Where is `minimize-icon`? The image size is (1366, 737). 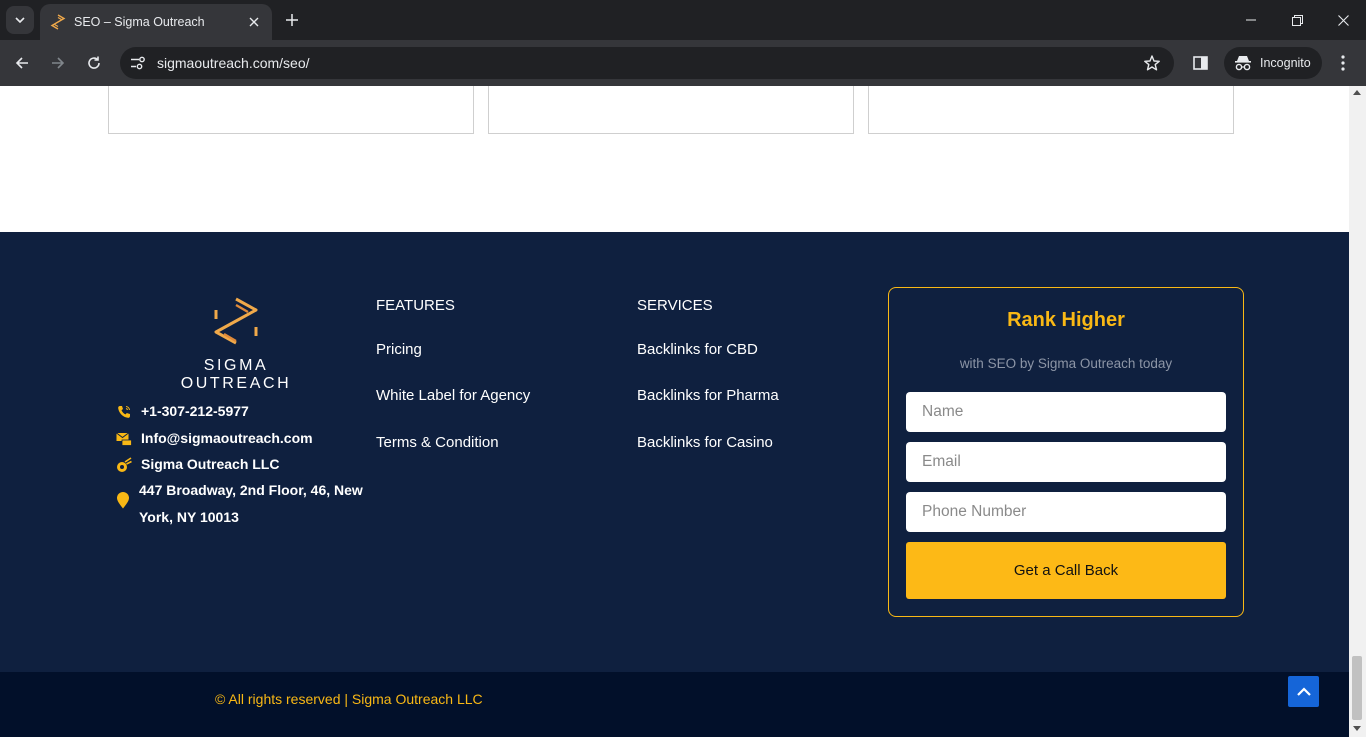
minimize-icon is located at coordinates (1251, 20).